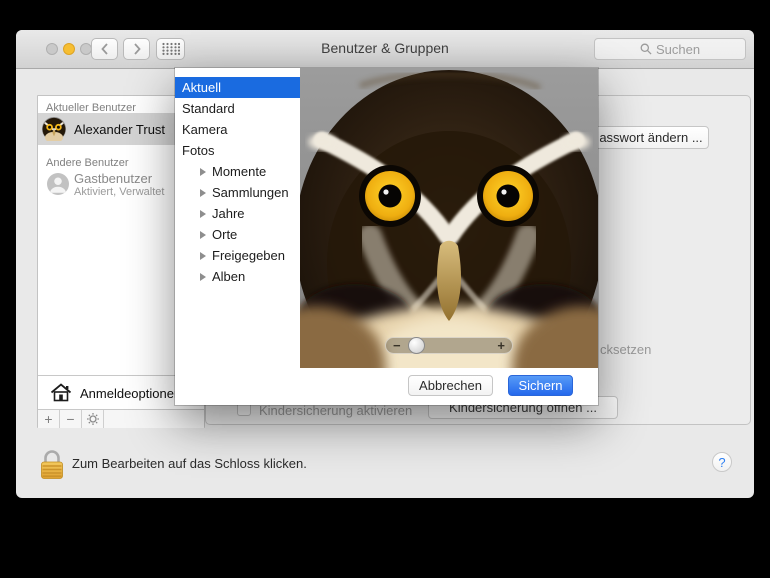 Image resolution: width=770 pixels, height=578 pixels. What do you see at coordinates (237, 87) in the screenshot?
I see `source-item-aktuell: Aktuell` at bounding box center [237, 87].